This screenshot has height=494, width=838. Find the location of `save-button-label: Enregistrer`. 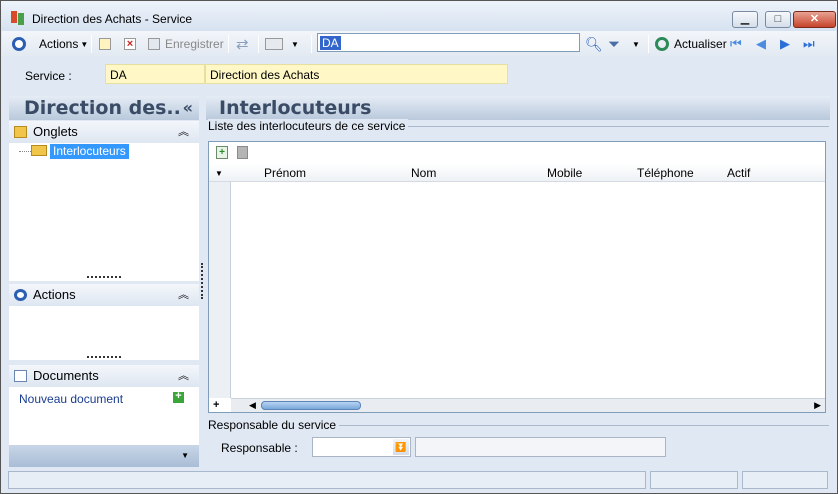

save-button-label: Enregistrer is located at coordinates (194, 44).